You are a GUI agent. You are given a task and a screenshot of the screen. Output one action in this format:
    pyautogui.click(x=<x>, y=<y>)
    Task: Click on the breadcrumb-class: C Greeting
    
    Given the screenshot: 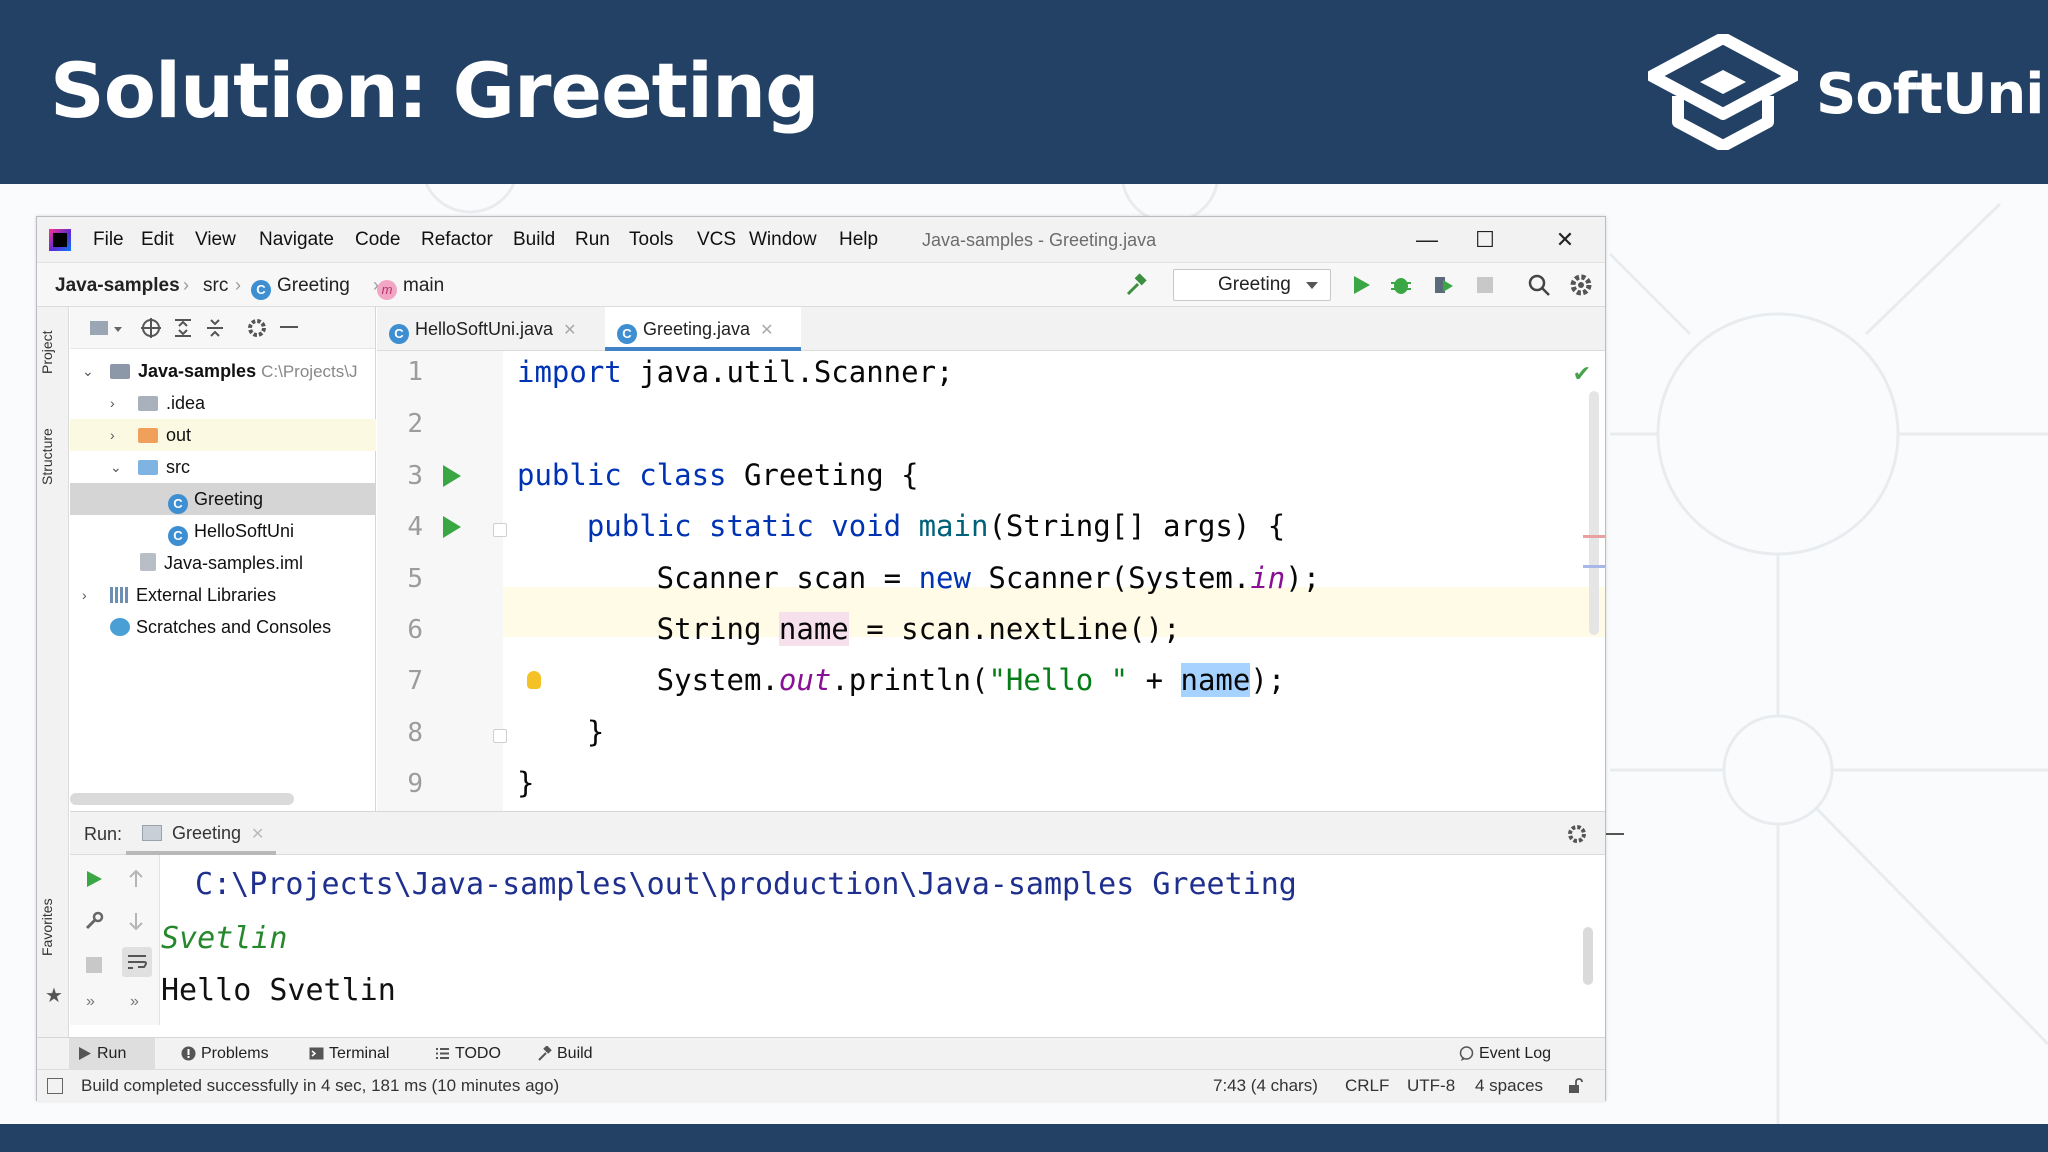 What is the action you would take?
    pyautogui.click(x=300, y=287)
    